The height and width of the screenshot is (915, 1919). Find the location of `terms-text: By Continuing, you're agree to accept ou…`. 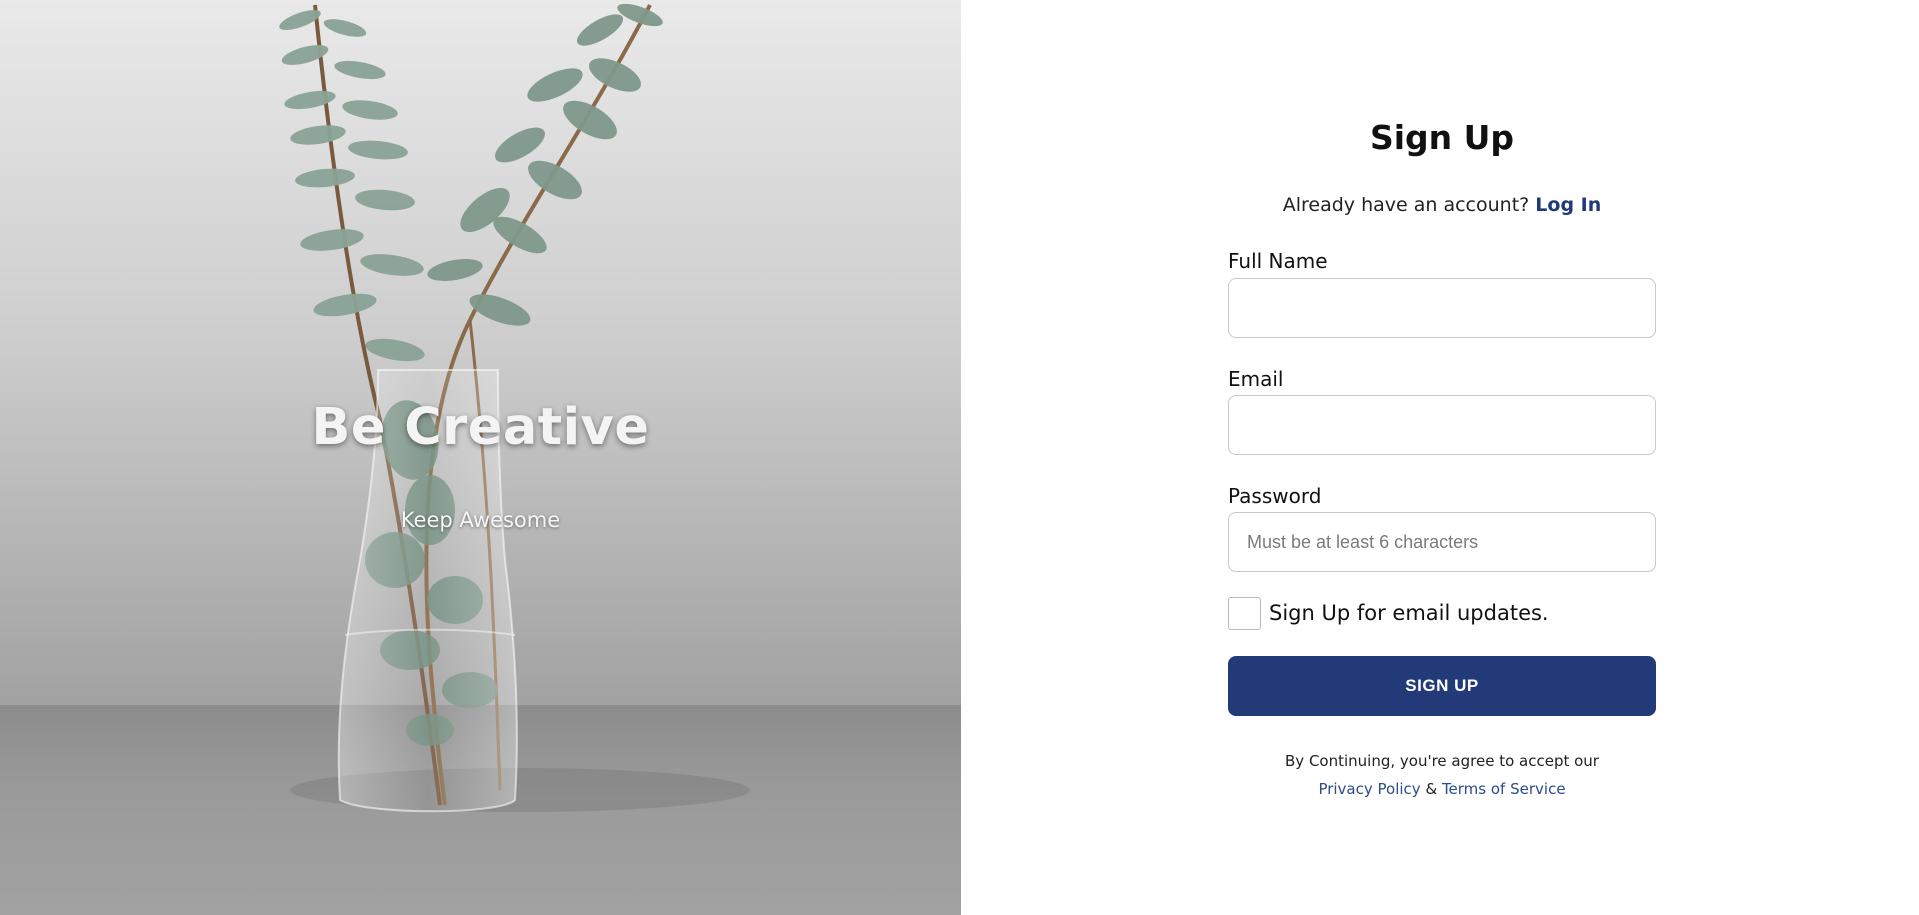

terms-text: By Continuing, you're agree to accept ou… is located at coordinates (1442, 761).